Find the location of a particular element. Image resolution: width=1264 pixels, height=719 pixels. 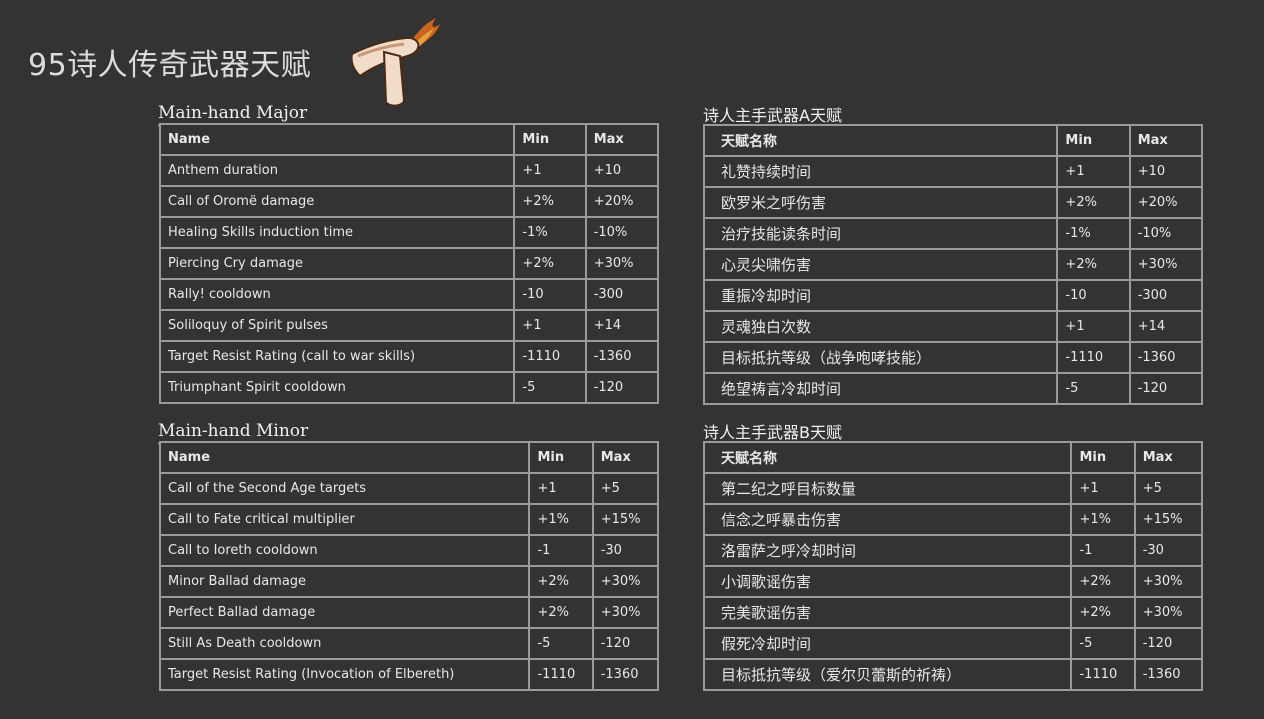

table-row: Healing Skills induction time -1% -10% is located at coordinates (409, 232).